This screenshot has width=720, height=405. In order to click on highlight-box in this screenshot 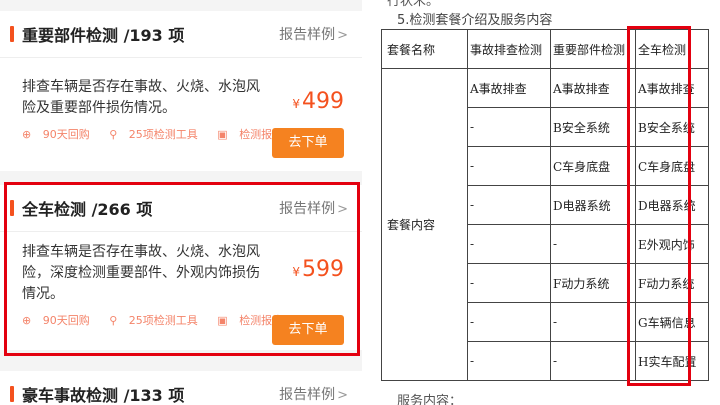, I will do `click(659, 206)`.